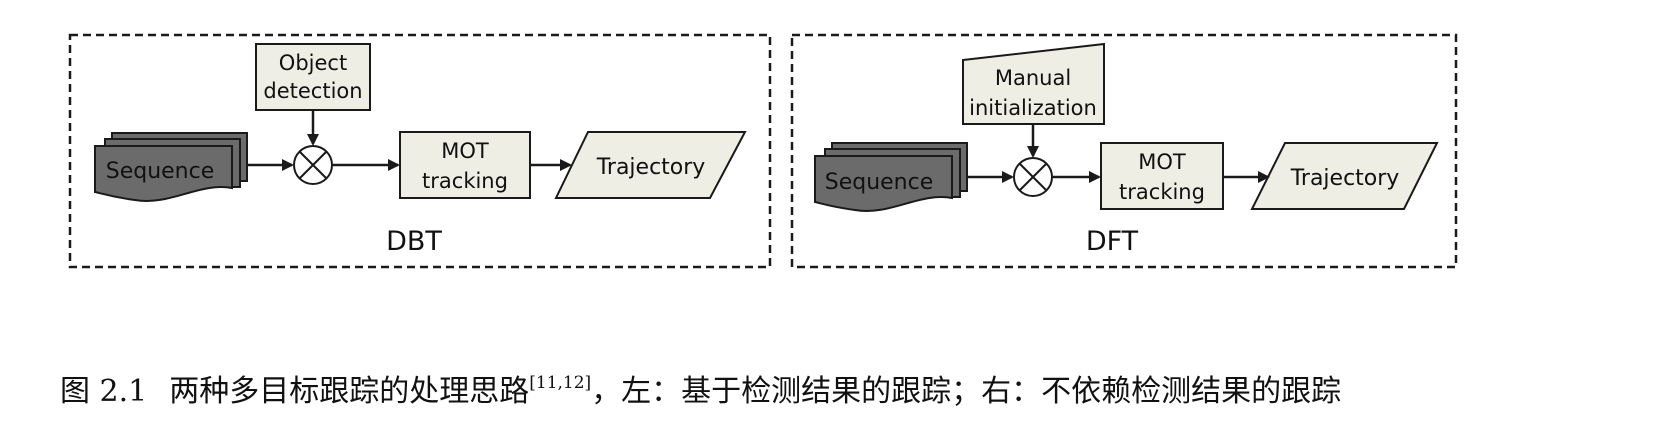 The width and height of the screenshot is (1654, 440). Describe the element at coordinates (879, 182) in the screenshot. I see `dft-sequence-label: Sequence` at that location.